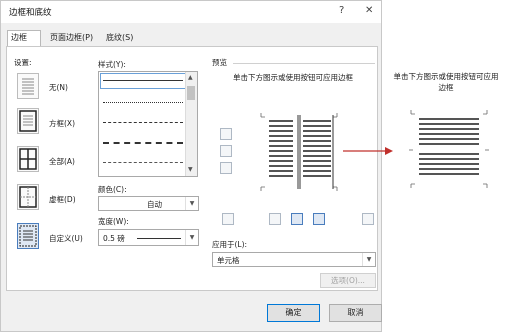 The image size is (511, 332). Describe the element at coordinates (226, 134) in the screenshot. I see `border-top-button` at that location.